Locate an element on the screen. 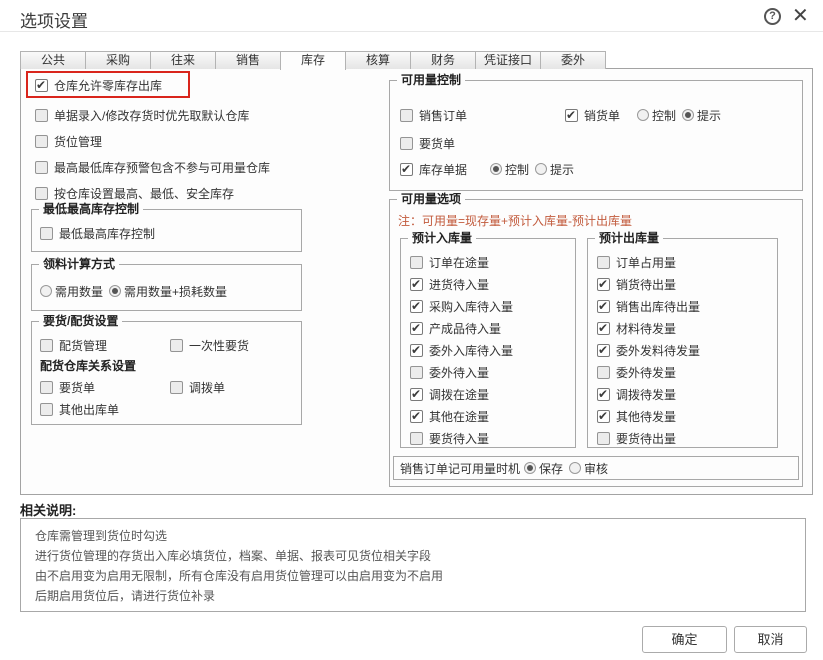 Image resolution: width=823 pixels, height=660 pixels. cancel-button: 取消 is located at coordinates (770, 639).